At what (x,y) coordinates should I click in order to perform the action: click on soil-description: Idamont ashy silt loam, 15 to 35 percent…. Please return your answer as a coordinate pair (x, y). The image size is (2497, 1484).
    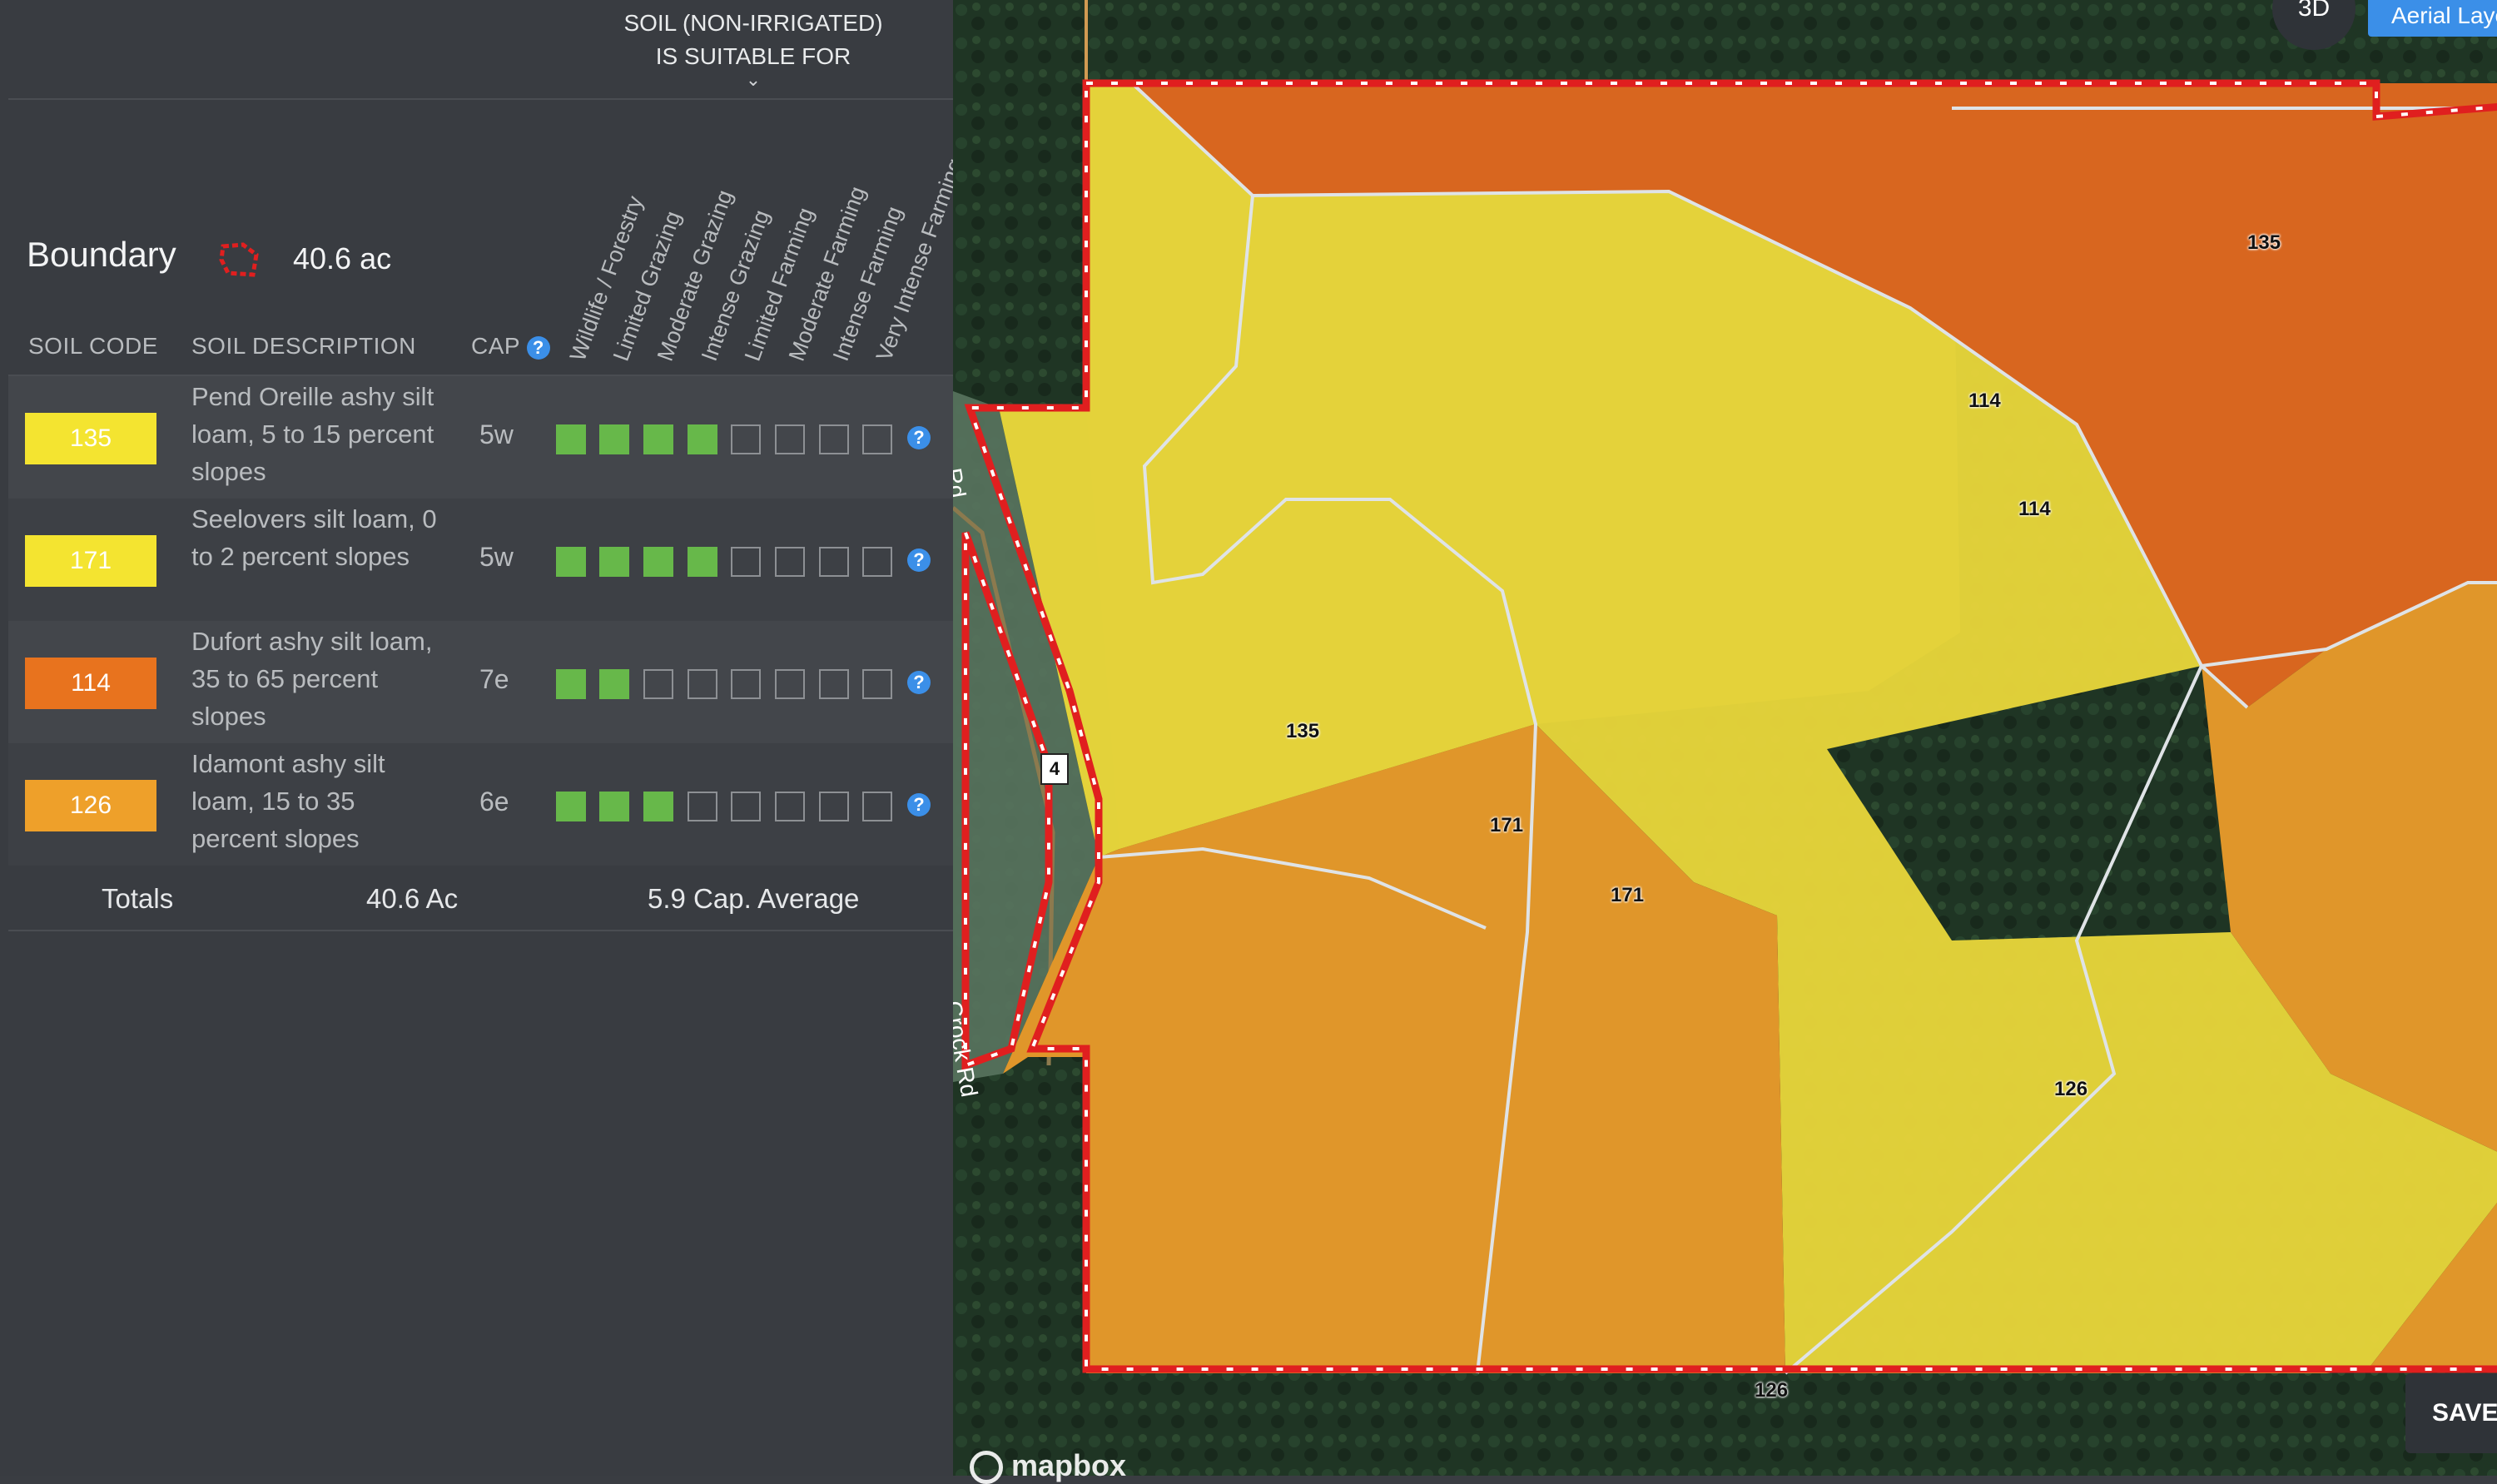
    Looking at the image, I should click on (288, 801).